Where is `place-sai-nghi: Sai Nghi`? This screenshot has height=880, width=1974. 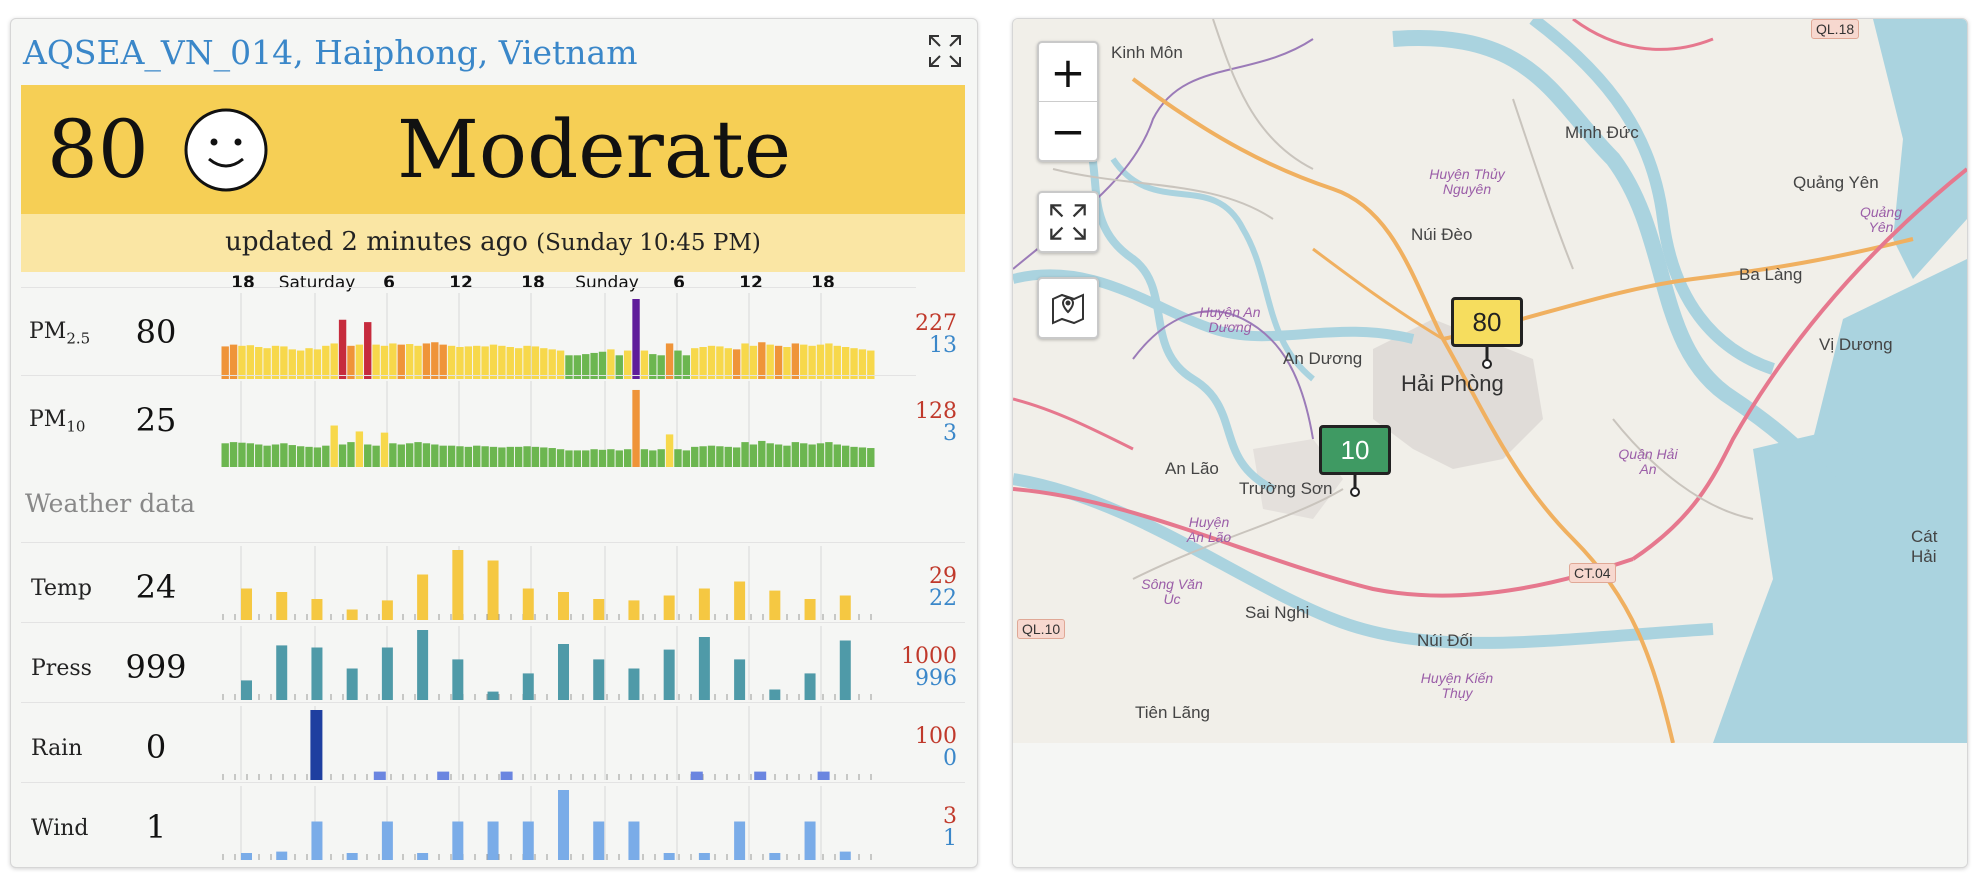 place-sai-nghi: Sai Nghi is located at coordinates (1277, 612).